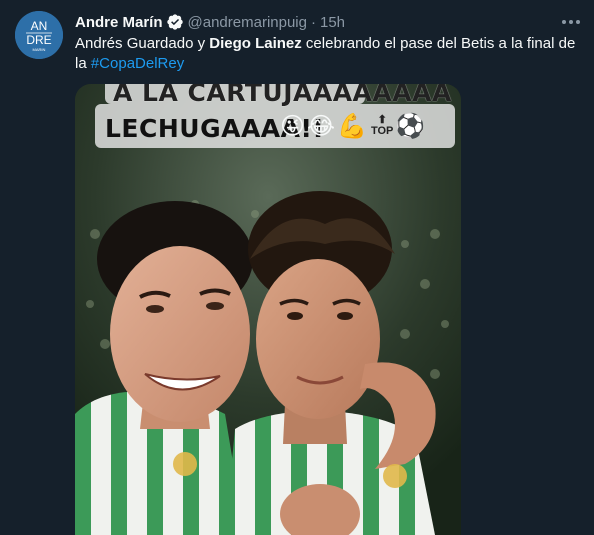  I want to click on author-handle: @andremarinpuig, so click(247, 22).